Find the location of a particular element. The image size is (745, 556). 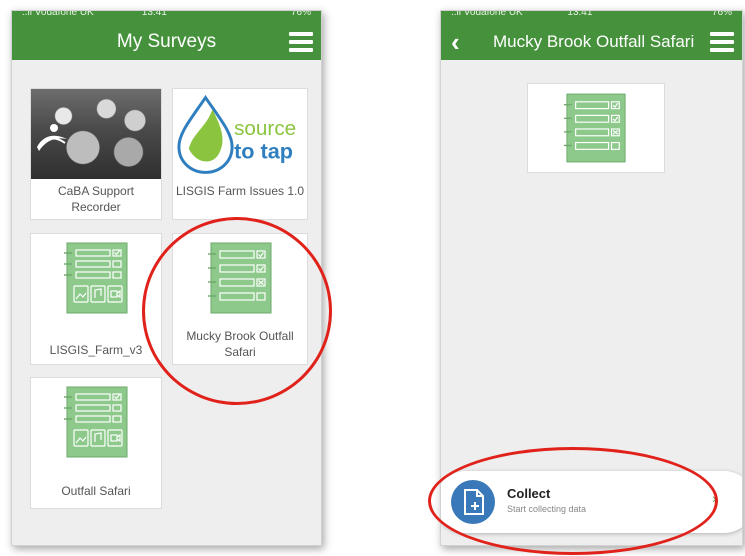

survey-name: LISGIS Farm Issues 1.0 is located at coordinates (240, 191).